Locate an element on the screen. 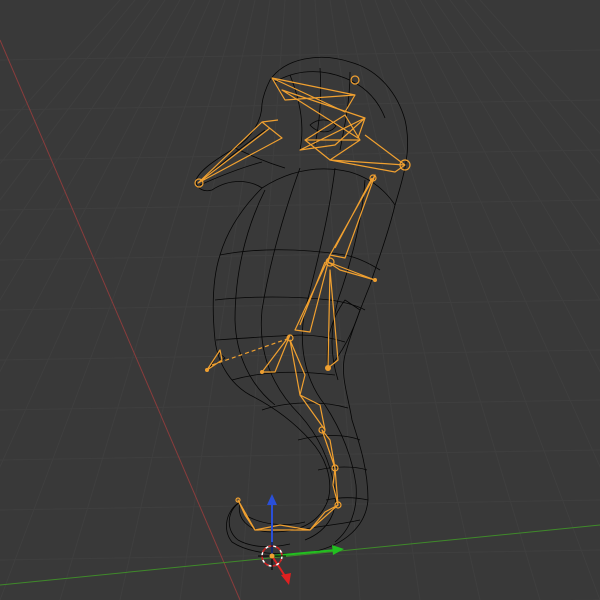 The width and height of the screenshot is (600, 600). bone-relationship-line is located at coordinates (251, 351).